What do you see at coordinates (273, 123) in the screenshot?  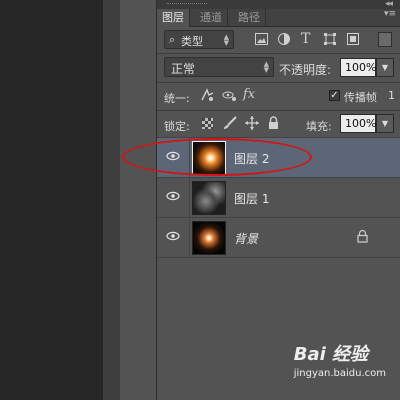 I see `lock-all-icon` at bounding box center [273, 123].